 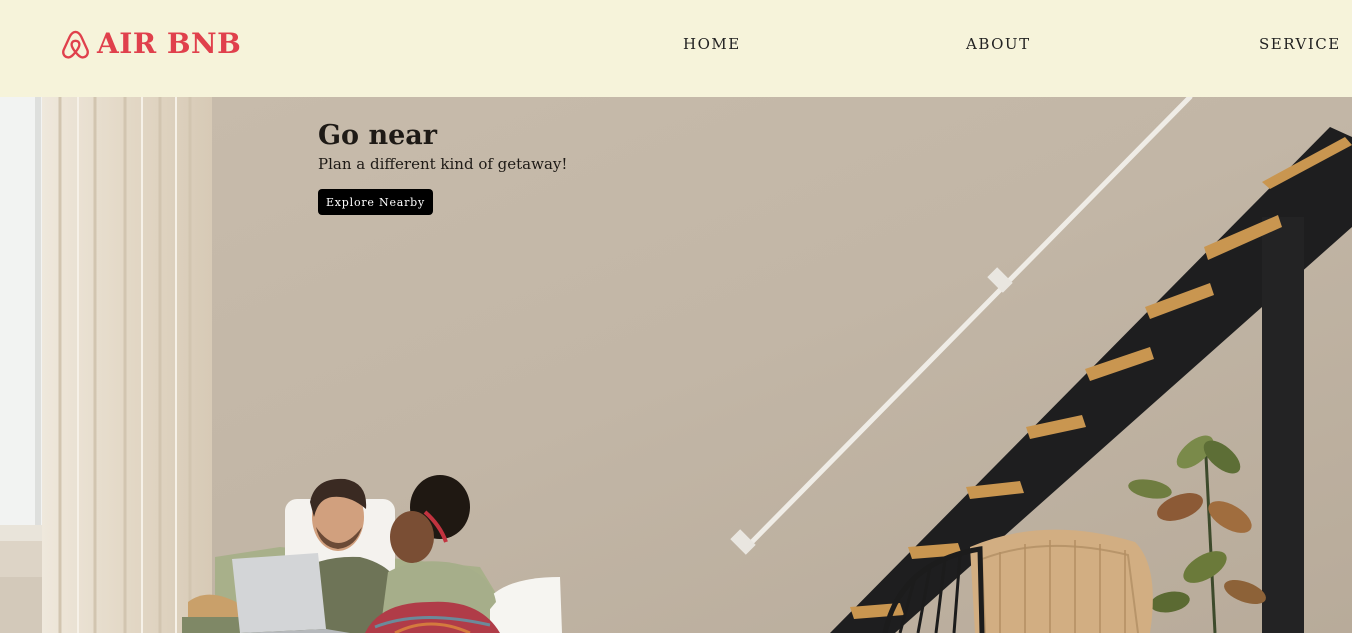 I want to click on nav-service: SERVICE, so click(x=1300, y=44).